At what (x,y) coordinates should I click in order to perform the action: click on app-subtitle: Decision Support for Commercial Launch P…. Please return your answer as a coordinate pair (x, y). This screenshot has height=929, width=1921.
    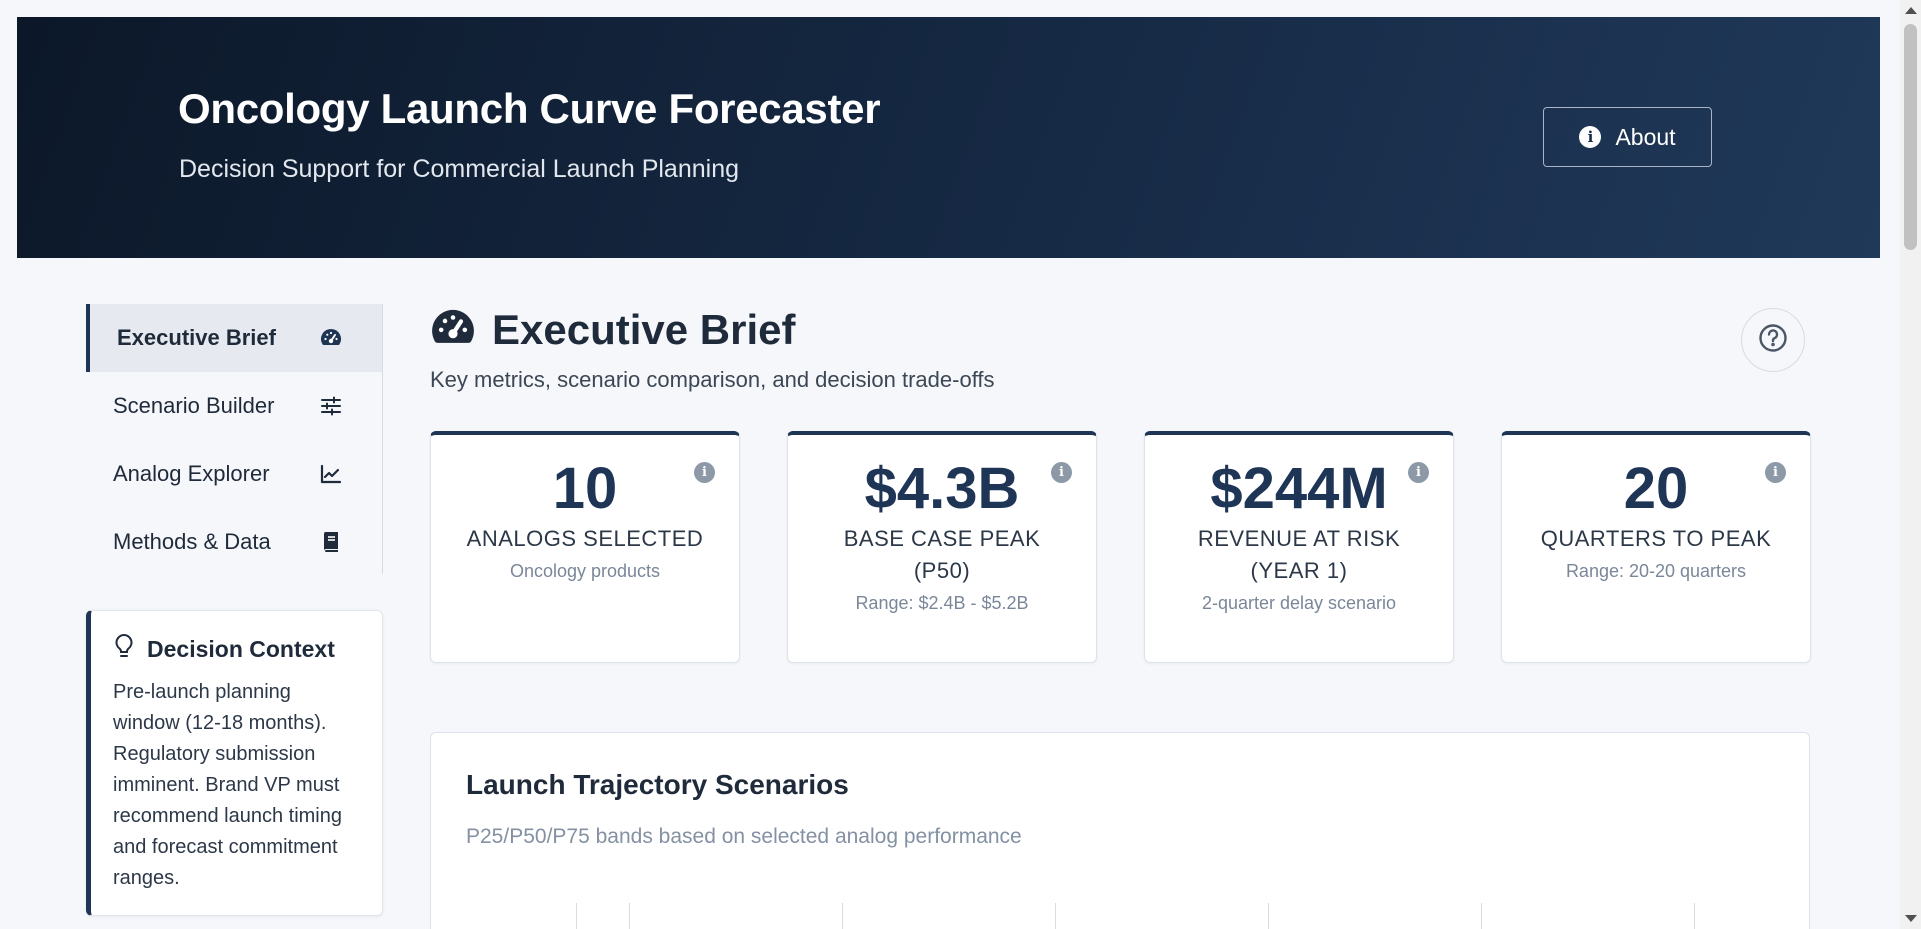
    Looking at the image, I should click on (459, 169).